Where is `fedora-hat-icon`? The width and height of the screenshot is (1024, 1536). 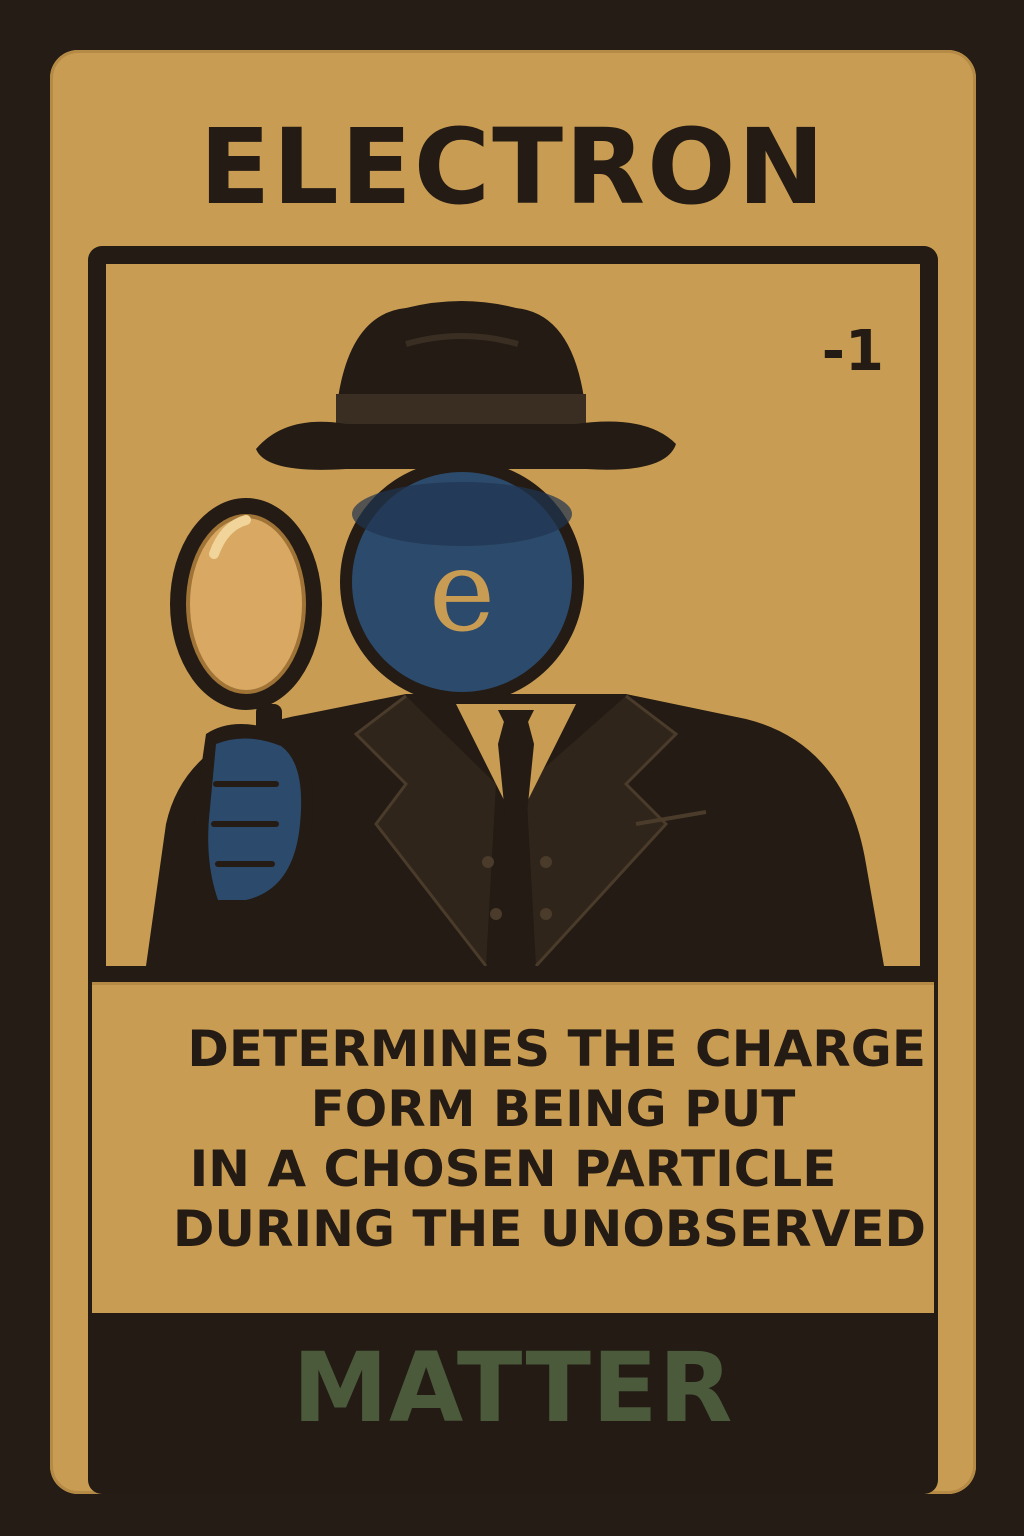
fedora-hat-icon is located at coordinates (466, 385).